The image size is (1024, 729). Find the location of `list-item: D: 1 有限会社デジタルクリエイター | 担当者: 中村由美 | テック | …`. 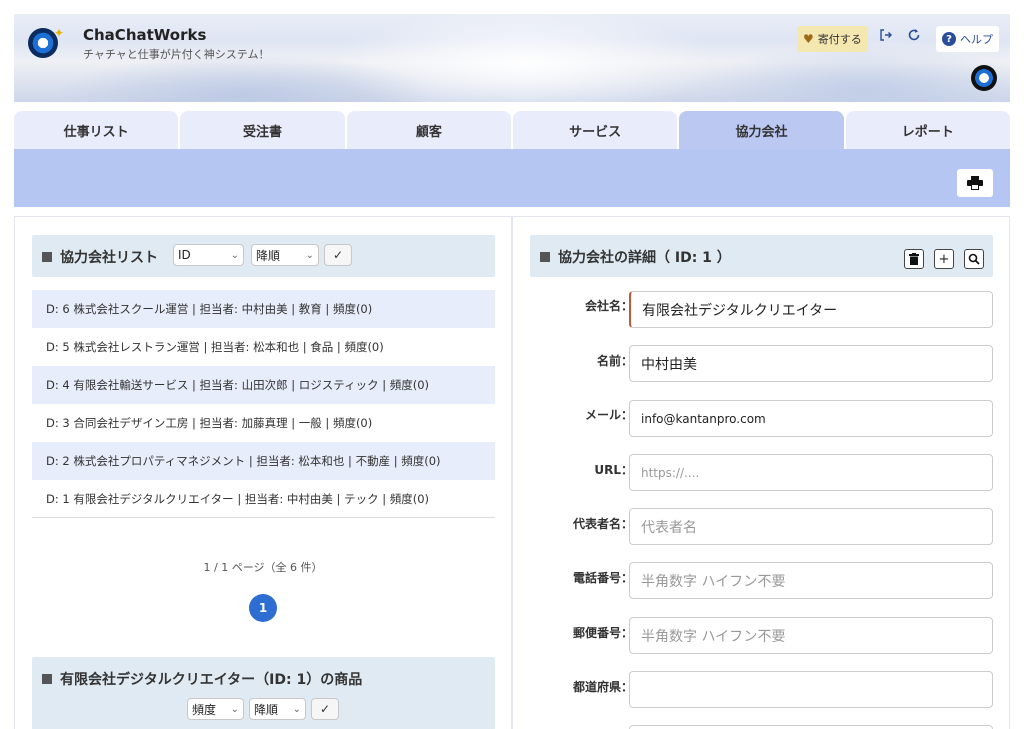

list-item: D: 1 有限会社デジタルクリエイター | 担当者: 中村由美 | テック | … is located at coordinates (263, 499).